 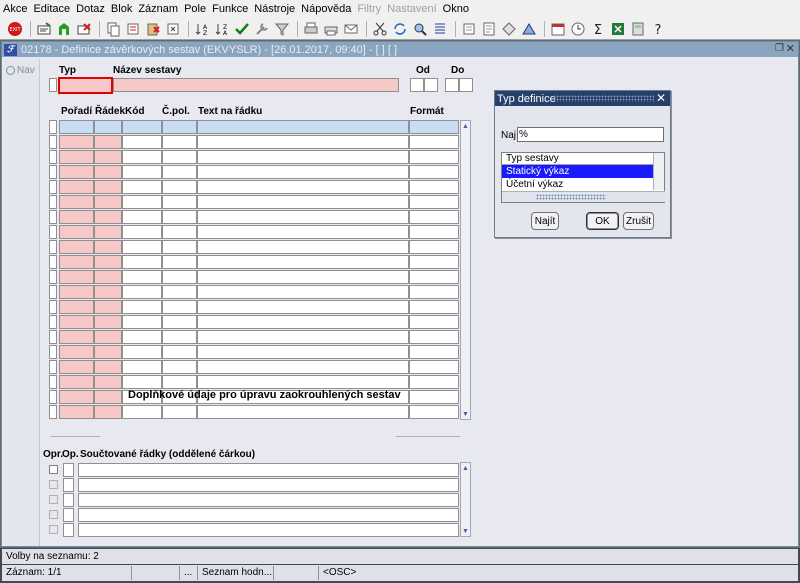 I want to click on cut-icon, so click(x=133, y=29).